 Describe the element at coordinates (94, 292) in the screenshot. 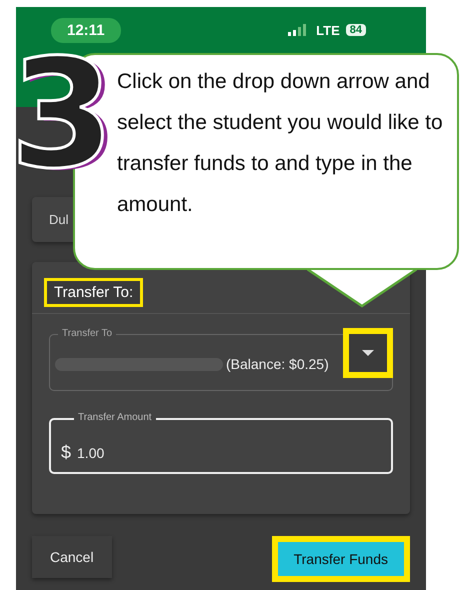

I see `section-title: Transfer To:` at that location.